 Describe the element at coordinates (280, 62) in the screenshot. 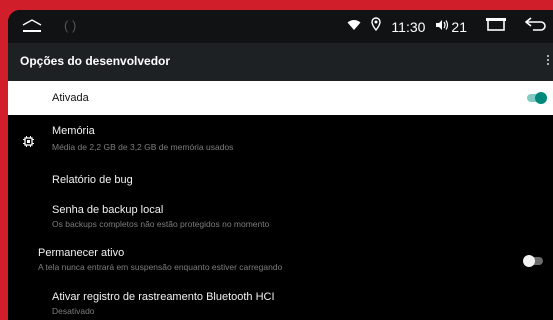

I see `app-bar: Opções do desenvolvedor` at that location.